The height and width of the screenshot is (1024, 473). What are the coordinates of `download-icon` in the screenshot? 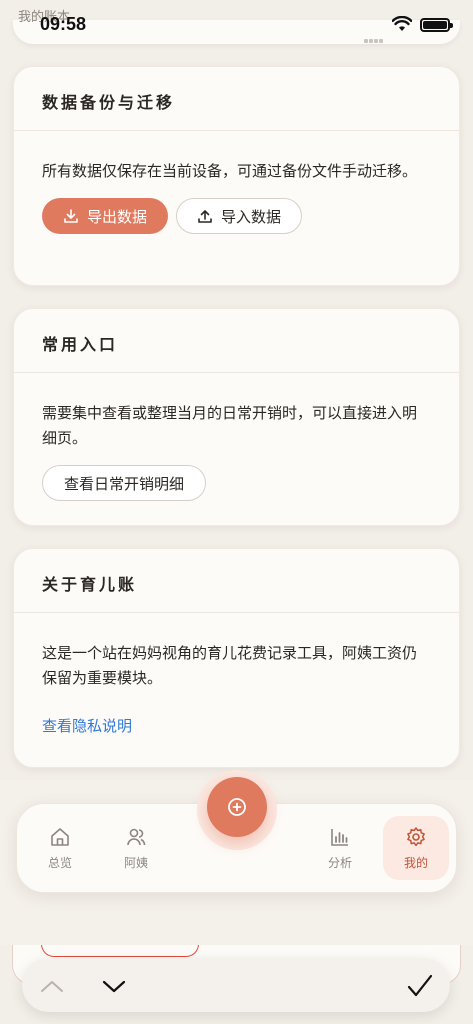 It's located at (71, 216).